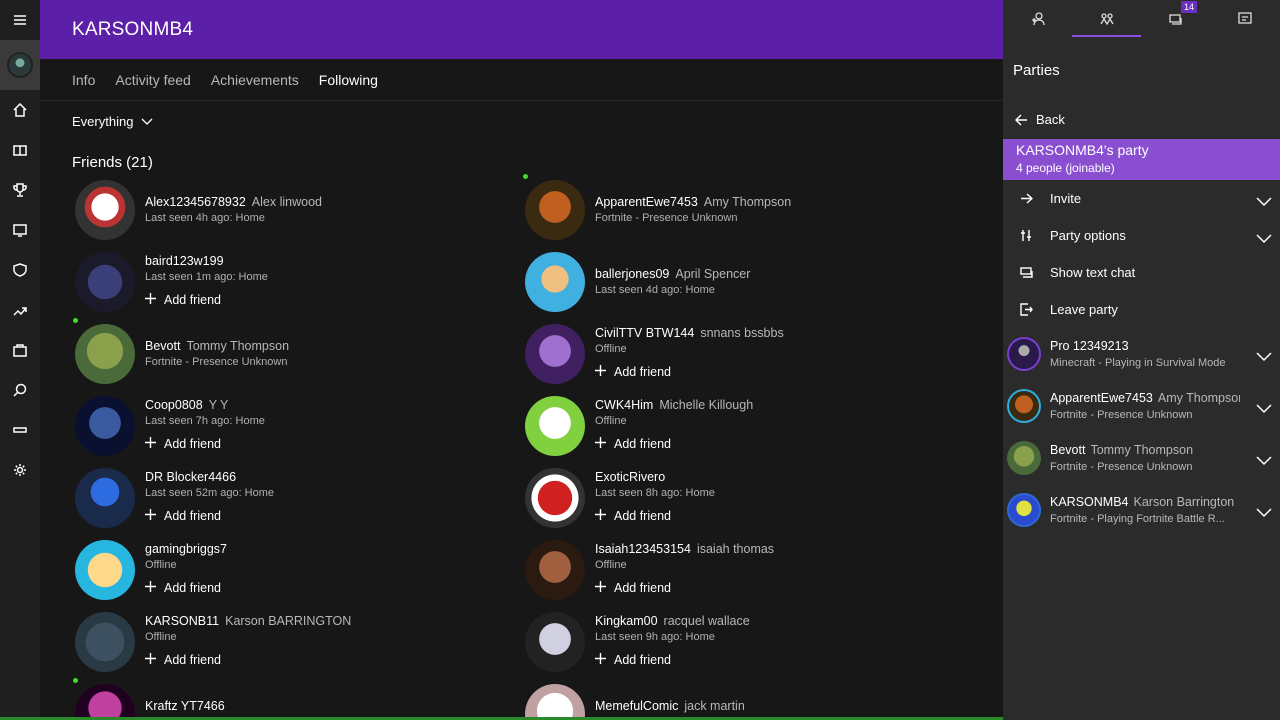 The width and height of the screenshot is (1280, 720). What do you see at coordinates (689, 333) in the screenshot?
I see `friend-gamertag: CivilTTV BTW144 snnans bssbbs` at bounding box center [689, 333].